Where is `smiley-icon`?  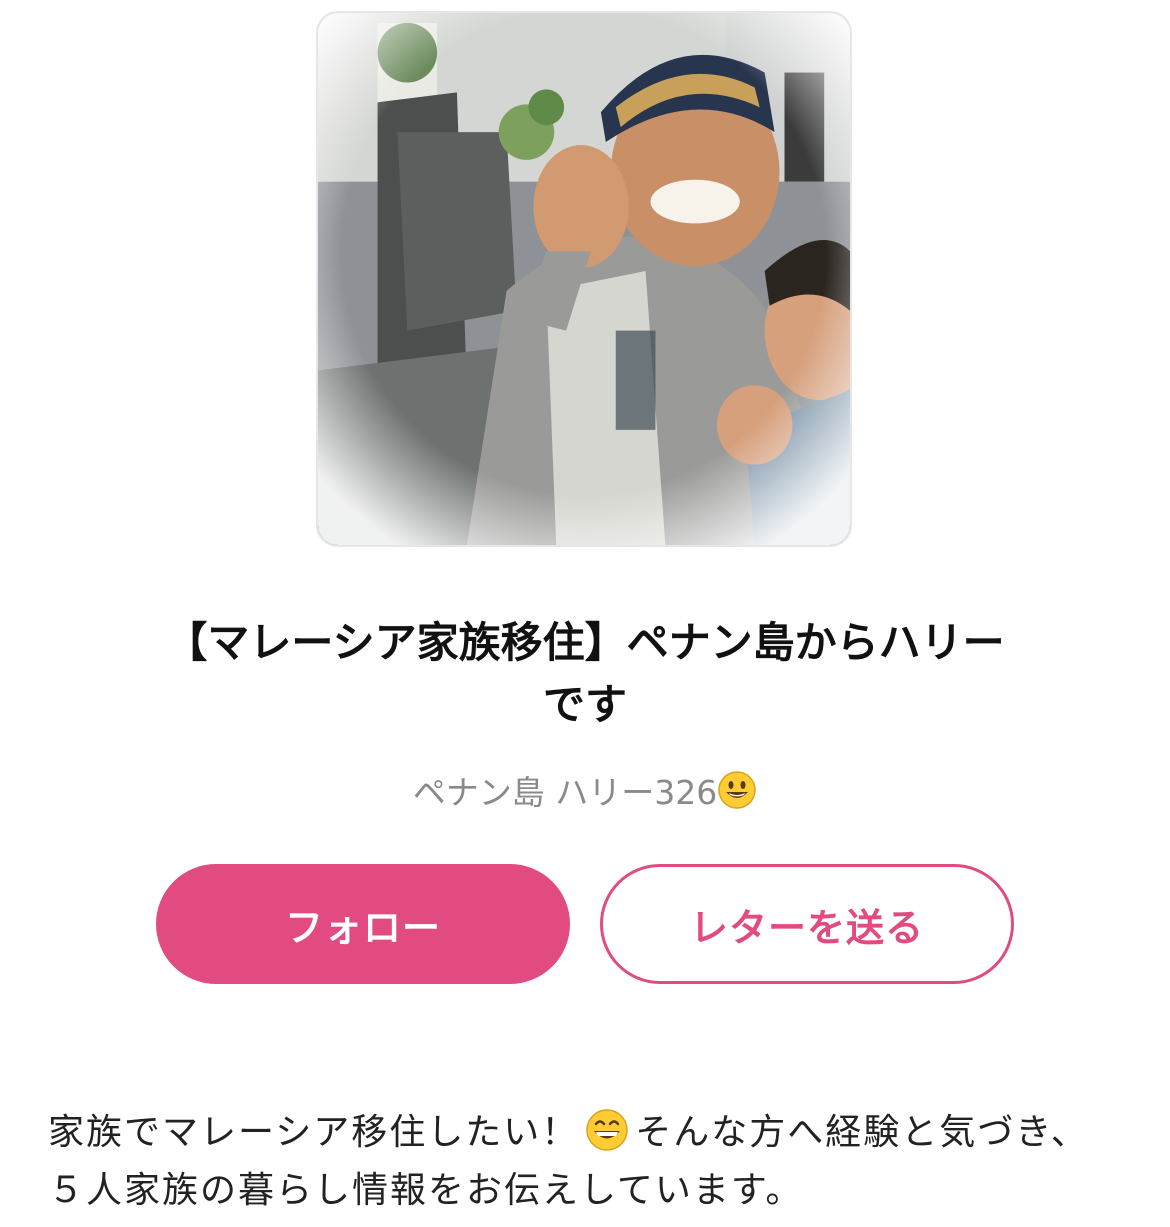 smiley-icon is located at coordinates (737, 790).